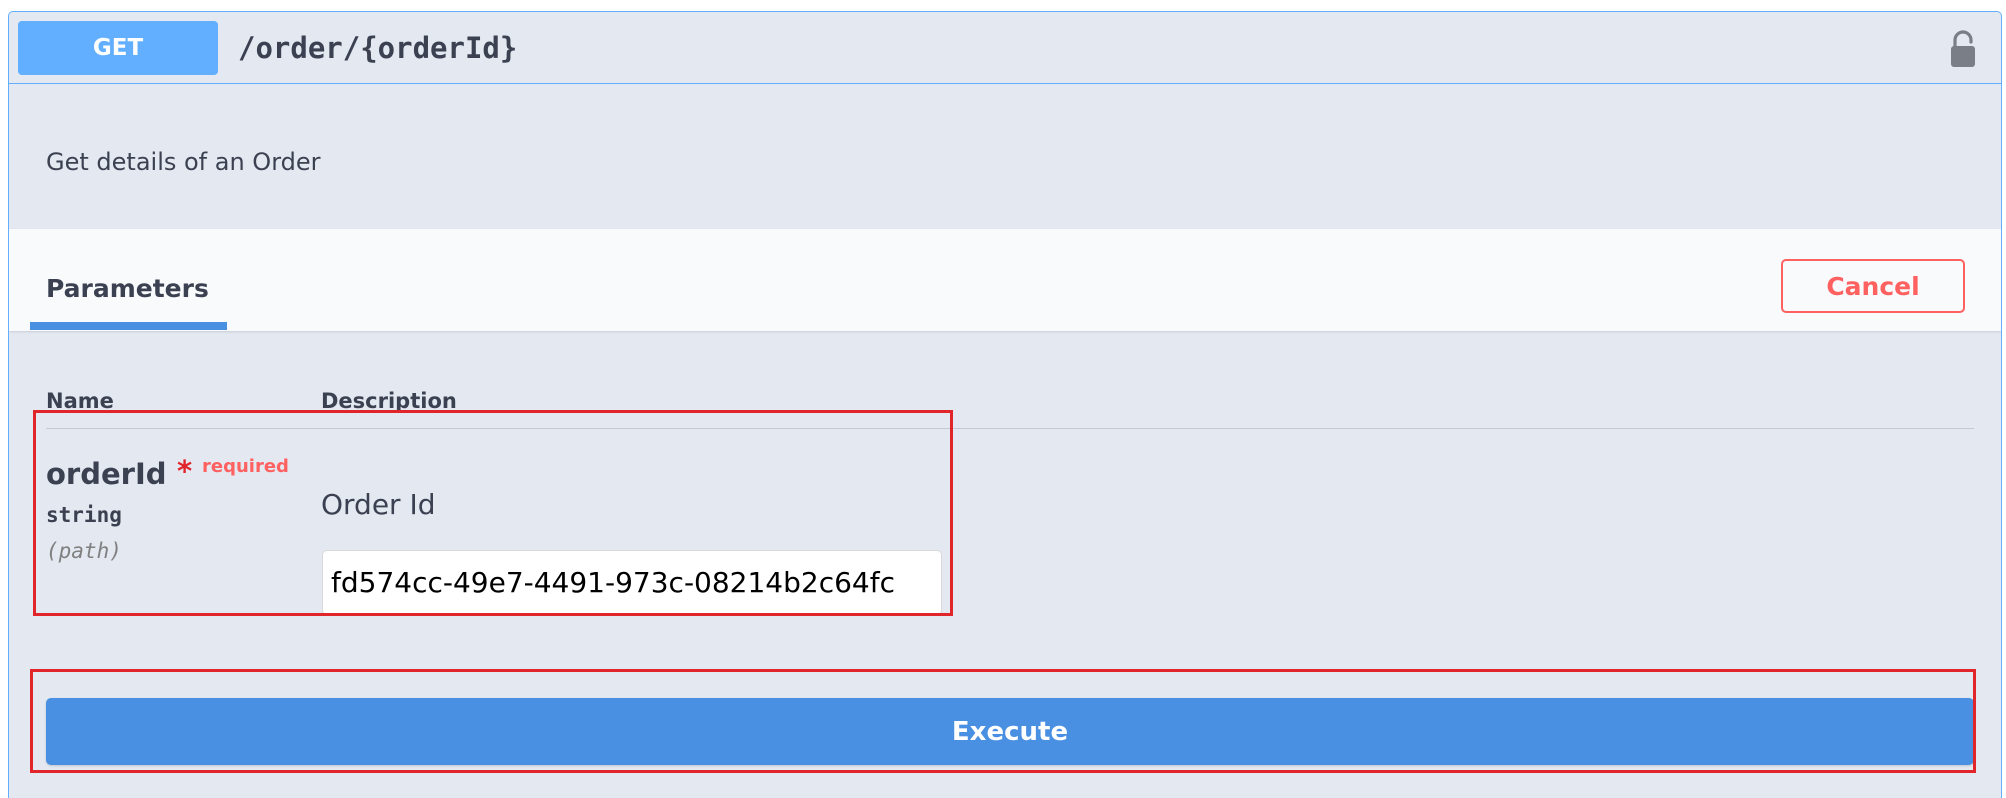 The height and width of the screenshot is (798, 2006). I want to click on operation-path: /order/{orderId}, so click(378, 48).